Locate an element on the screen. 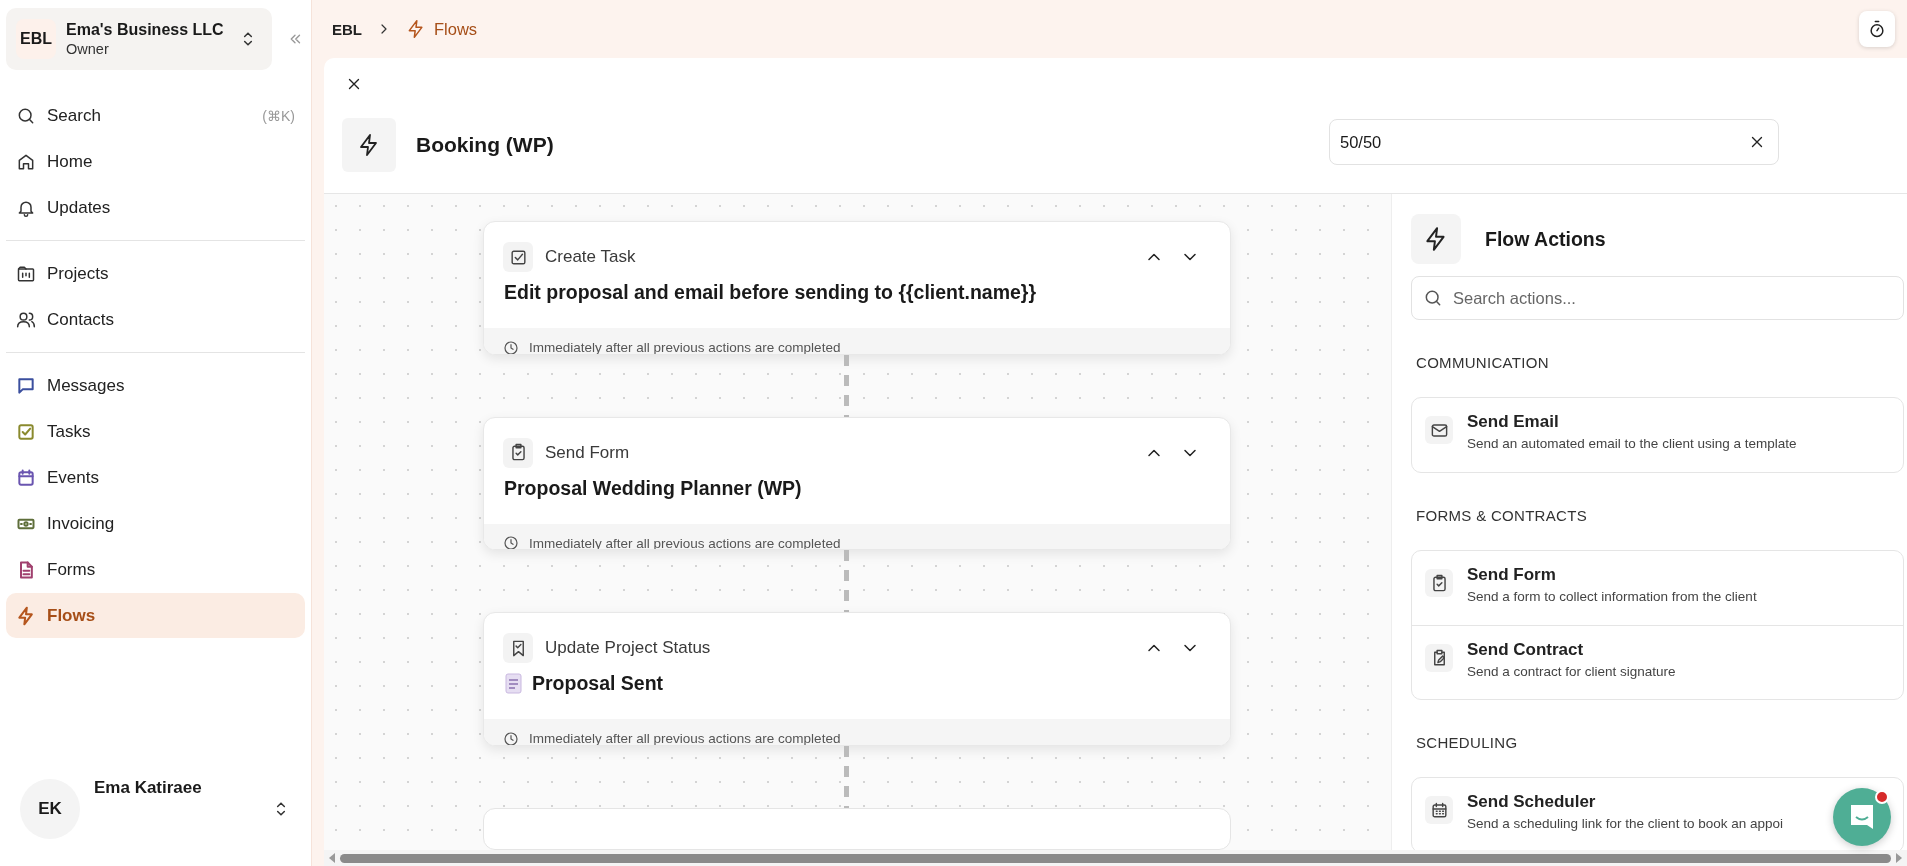 This screenshot has height=866, width=1907. section-heading: FORMS & CONTRACTS is located at coordinates (1502, 516).